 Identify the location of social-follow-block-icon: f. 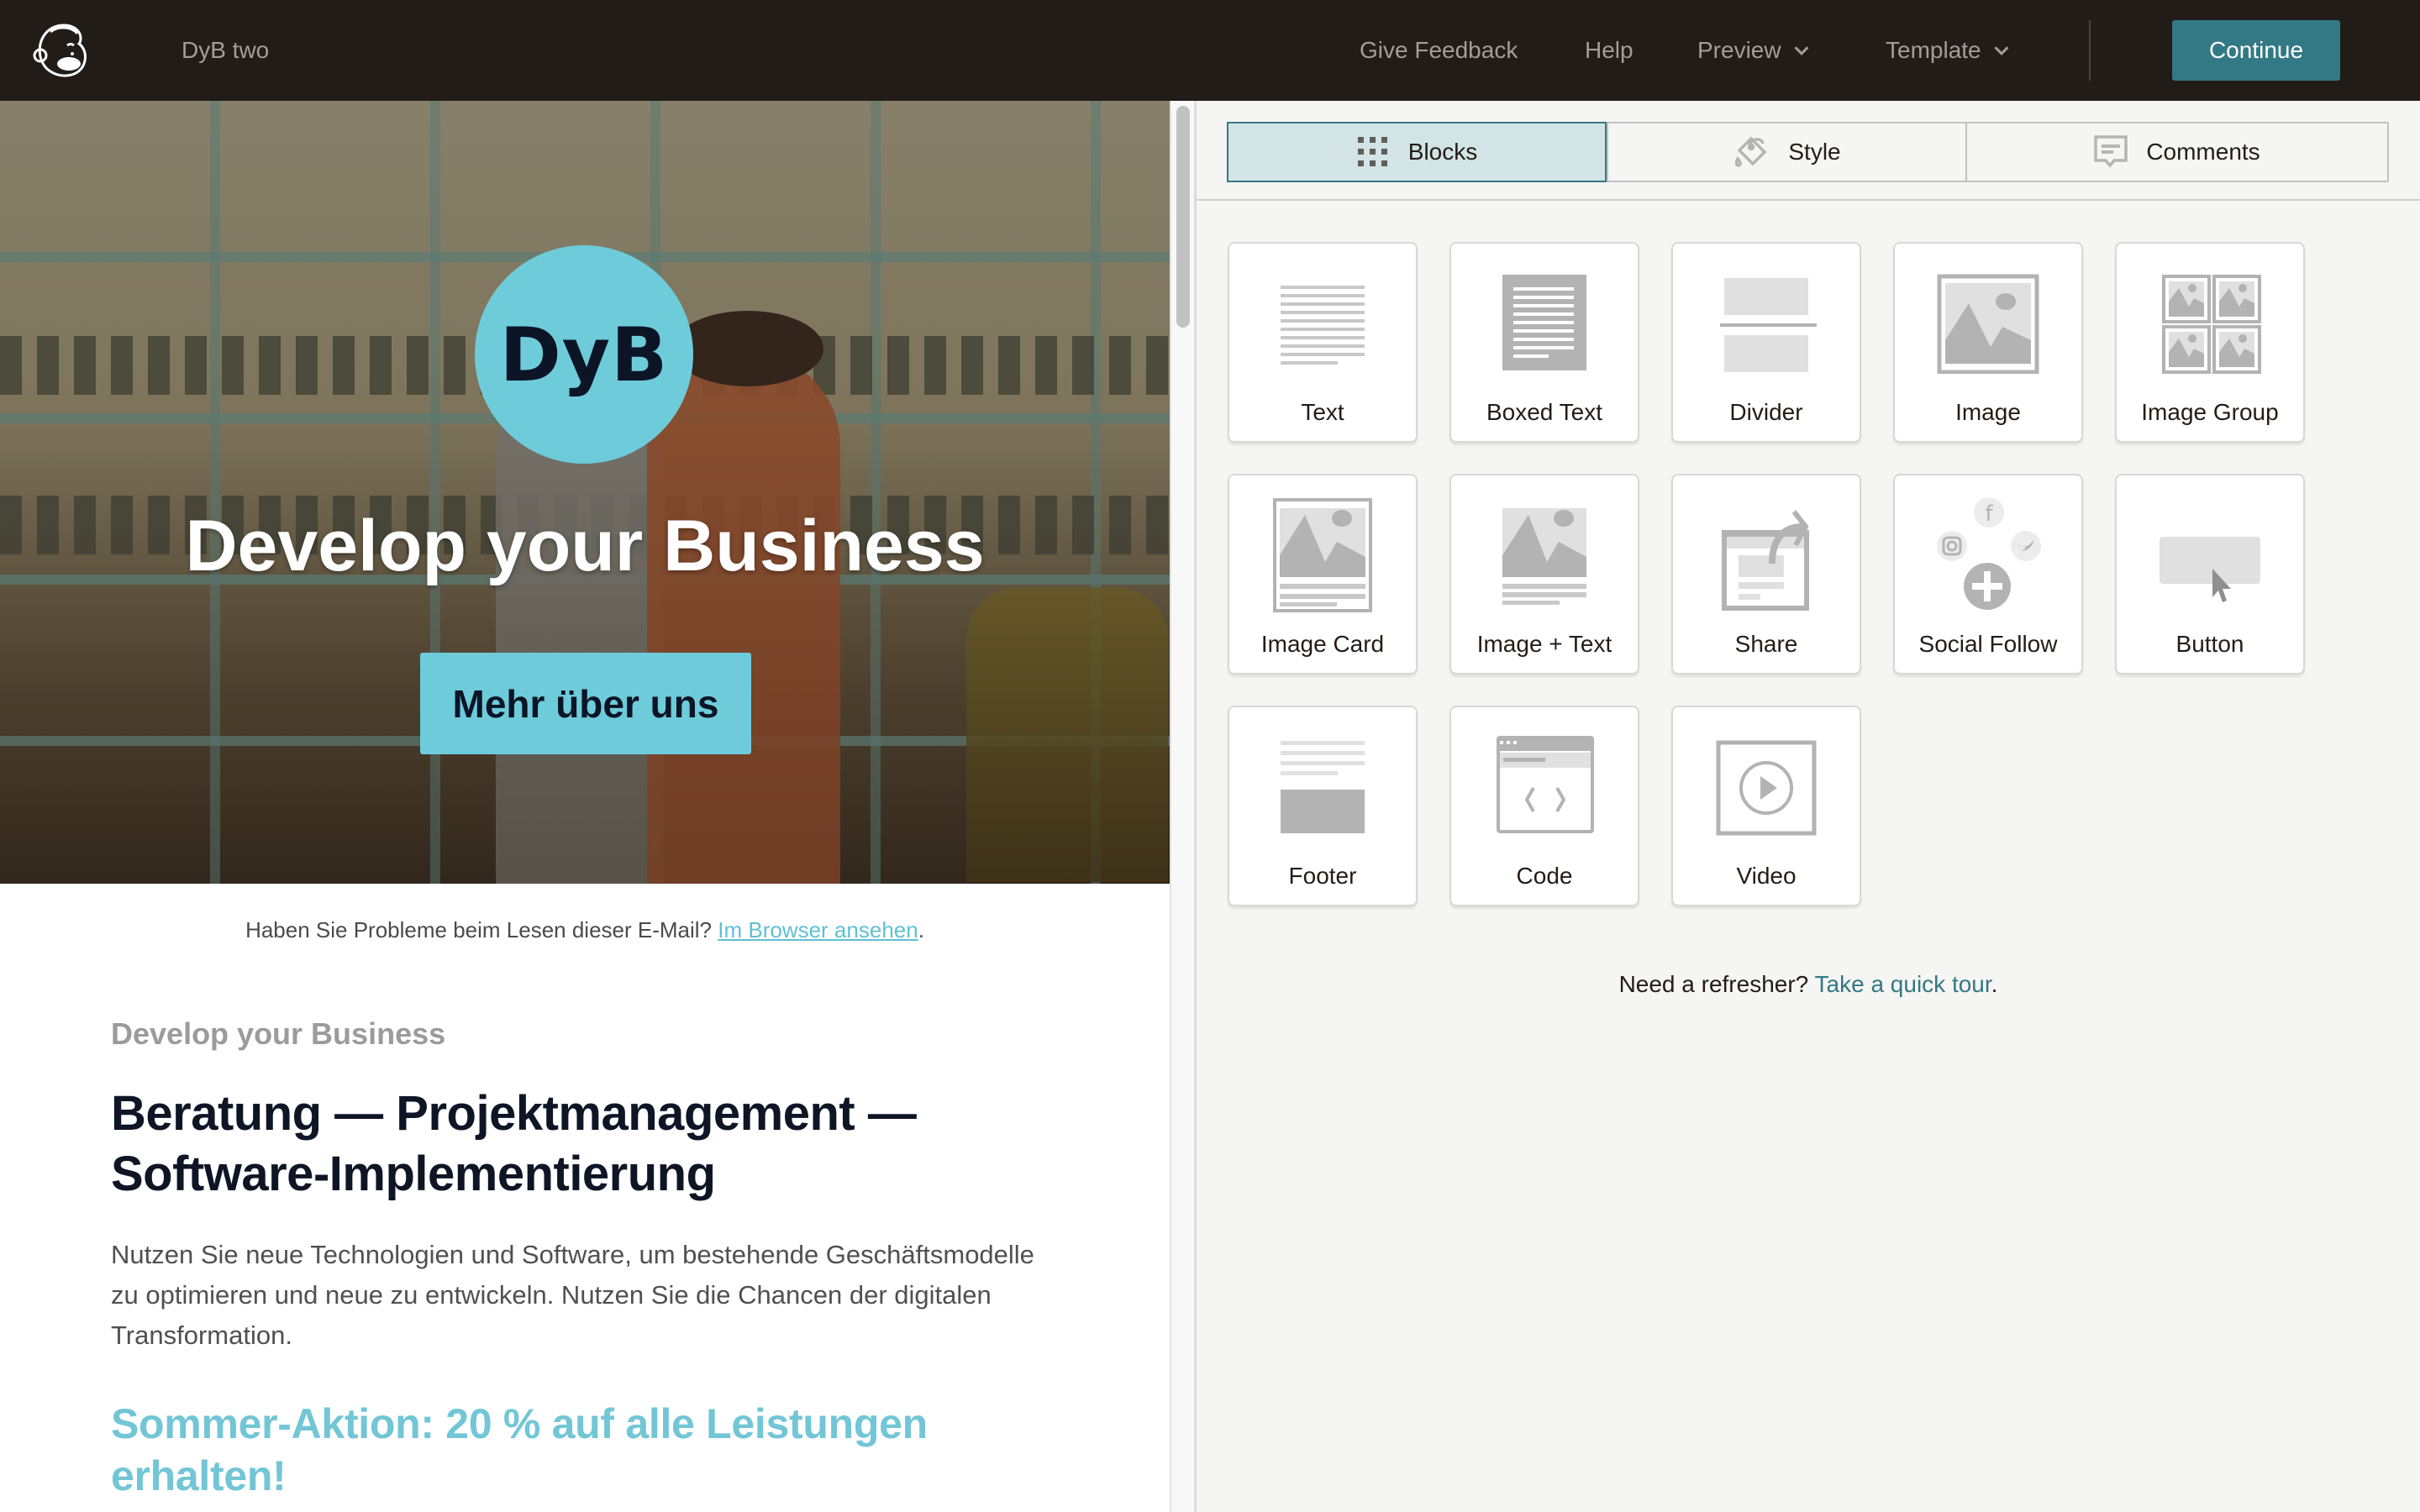
(1989, 553).